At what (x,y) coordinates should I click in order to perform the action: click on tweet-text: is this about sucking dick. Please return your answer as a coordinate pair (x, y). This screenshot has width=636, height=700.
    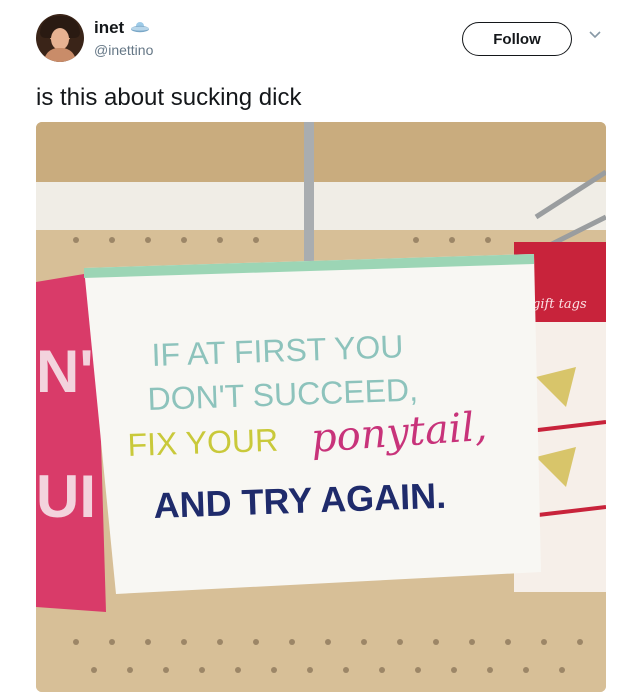
    Looking at the image, I should click on (169, 97).